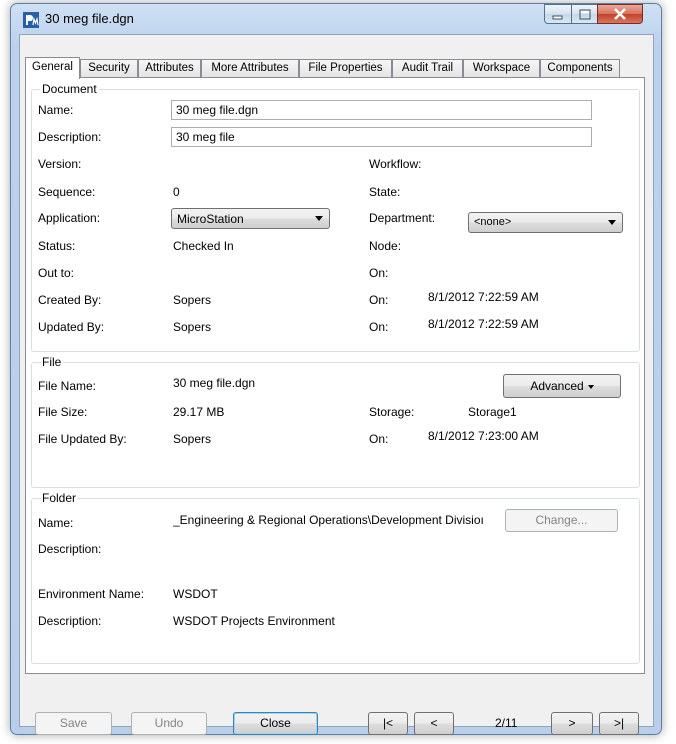 This screenshot has height=744, width=676. What do you see at coordinates (70, 549) in the screenshot?
I see `folder-description-label: Description:` at bounding box center [70, 549].